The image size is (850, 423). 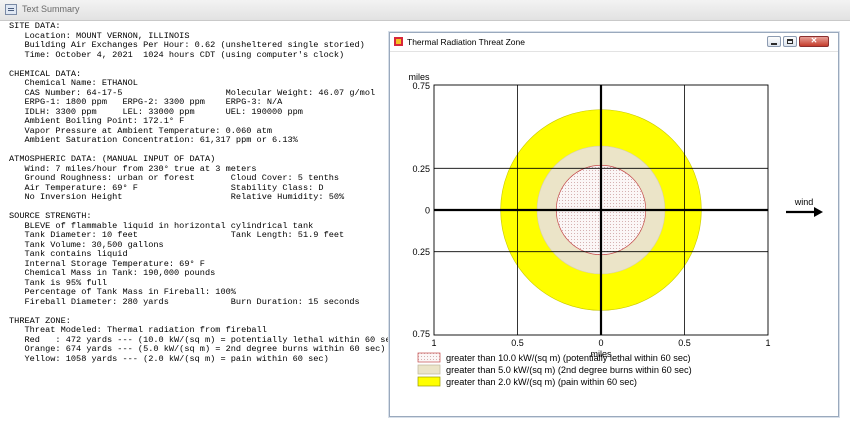 I want to click on close-button, so click(x=814, y=41).